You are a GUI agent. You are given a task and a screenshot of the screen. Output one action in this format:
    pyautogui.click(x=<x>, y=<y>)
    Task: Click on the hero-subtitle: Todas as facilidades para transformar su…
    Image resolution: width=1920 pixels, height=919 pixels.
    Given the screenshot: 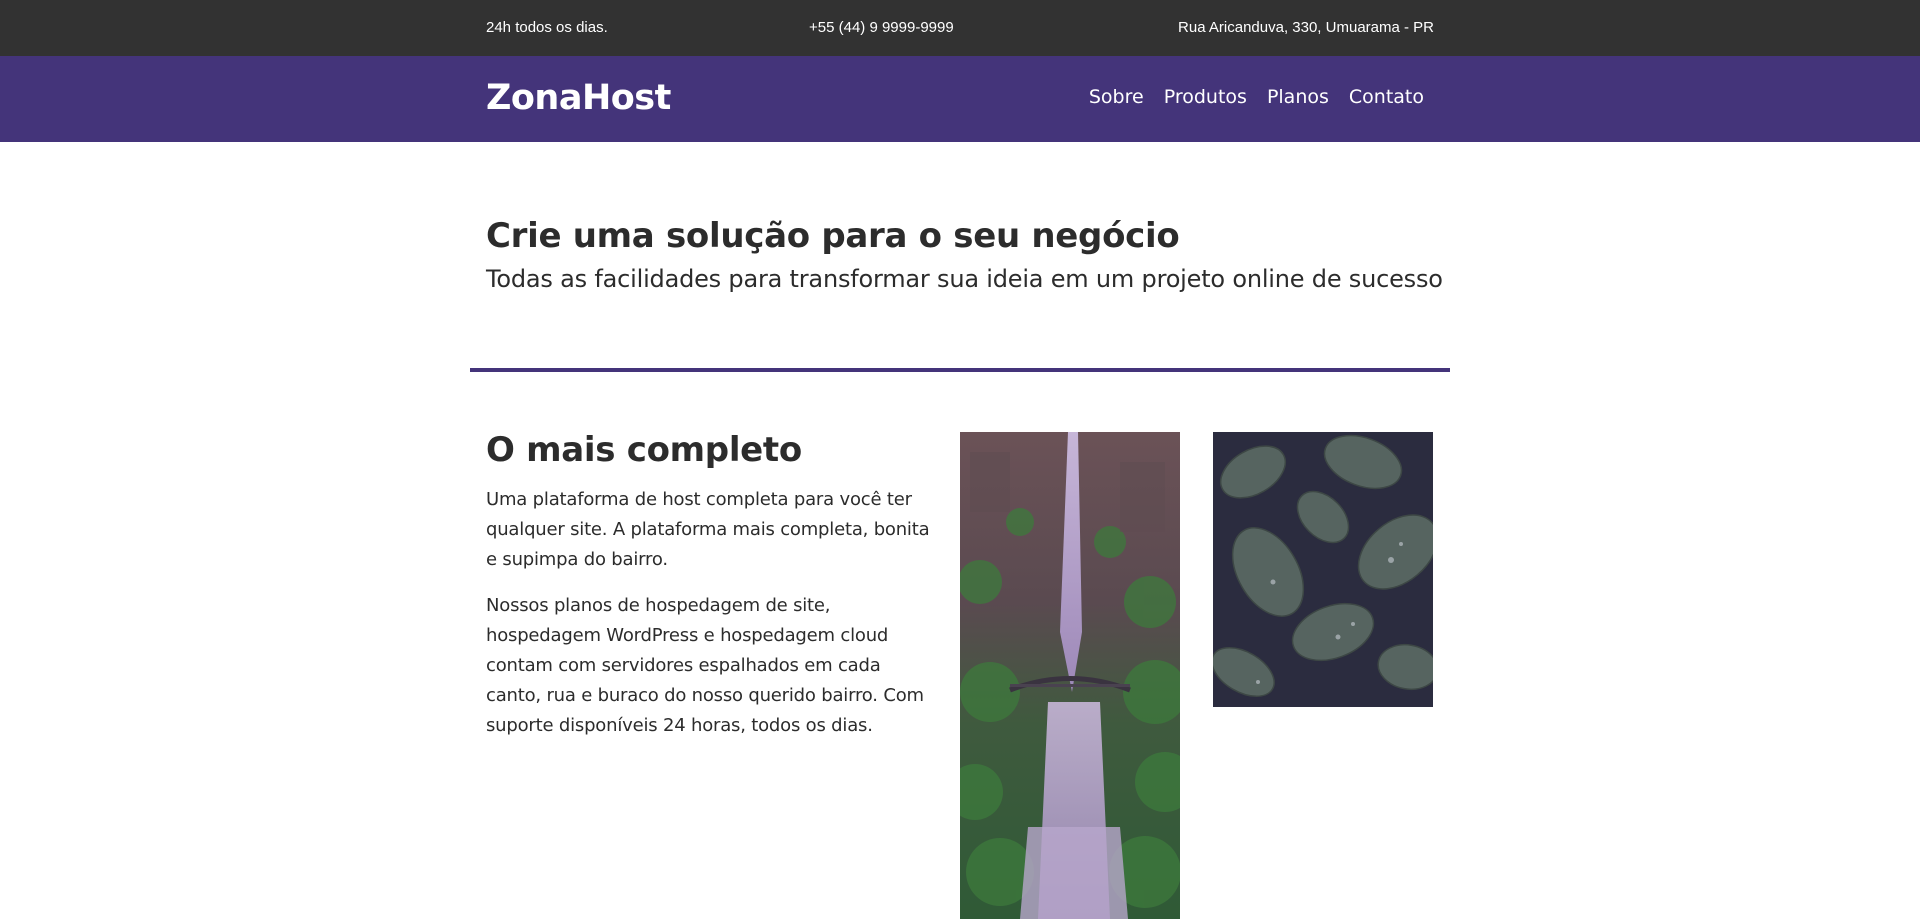 What is the action you would take?
    pyautogui.click(x=964, y=279)
    